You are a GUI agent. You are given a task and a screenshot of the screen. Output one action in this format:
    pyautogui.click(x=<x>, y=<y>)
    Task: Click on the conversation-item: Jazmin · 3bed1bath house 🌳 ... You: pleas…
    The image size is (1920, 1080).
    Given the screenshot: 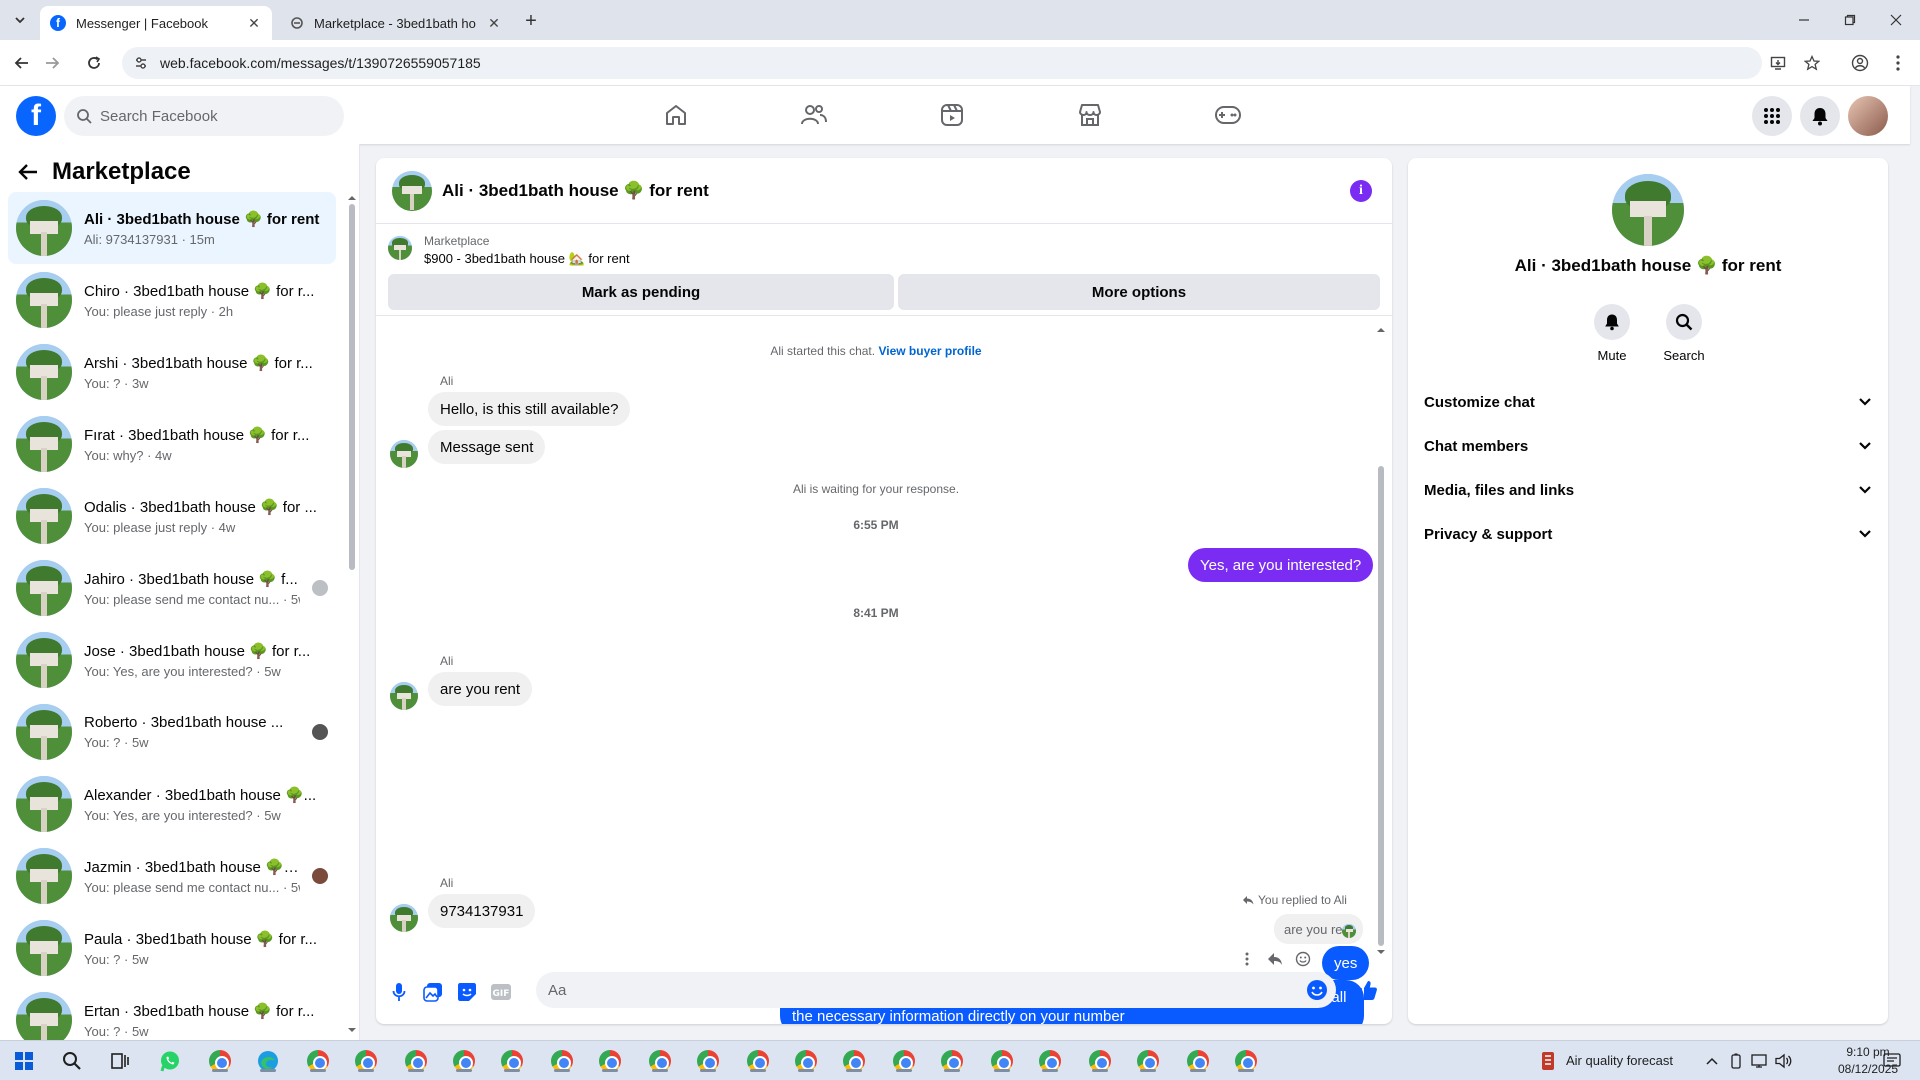 What is the action you would take?
    pyautogui.click(x=172, y=876)
    